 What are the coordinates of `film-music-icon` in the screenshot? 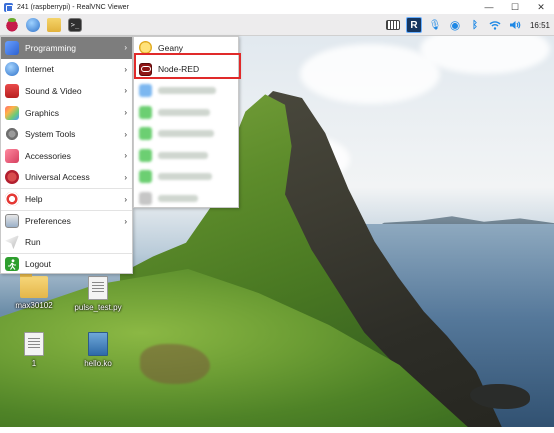 It's located at (12, 90).